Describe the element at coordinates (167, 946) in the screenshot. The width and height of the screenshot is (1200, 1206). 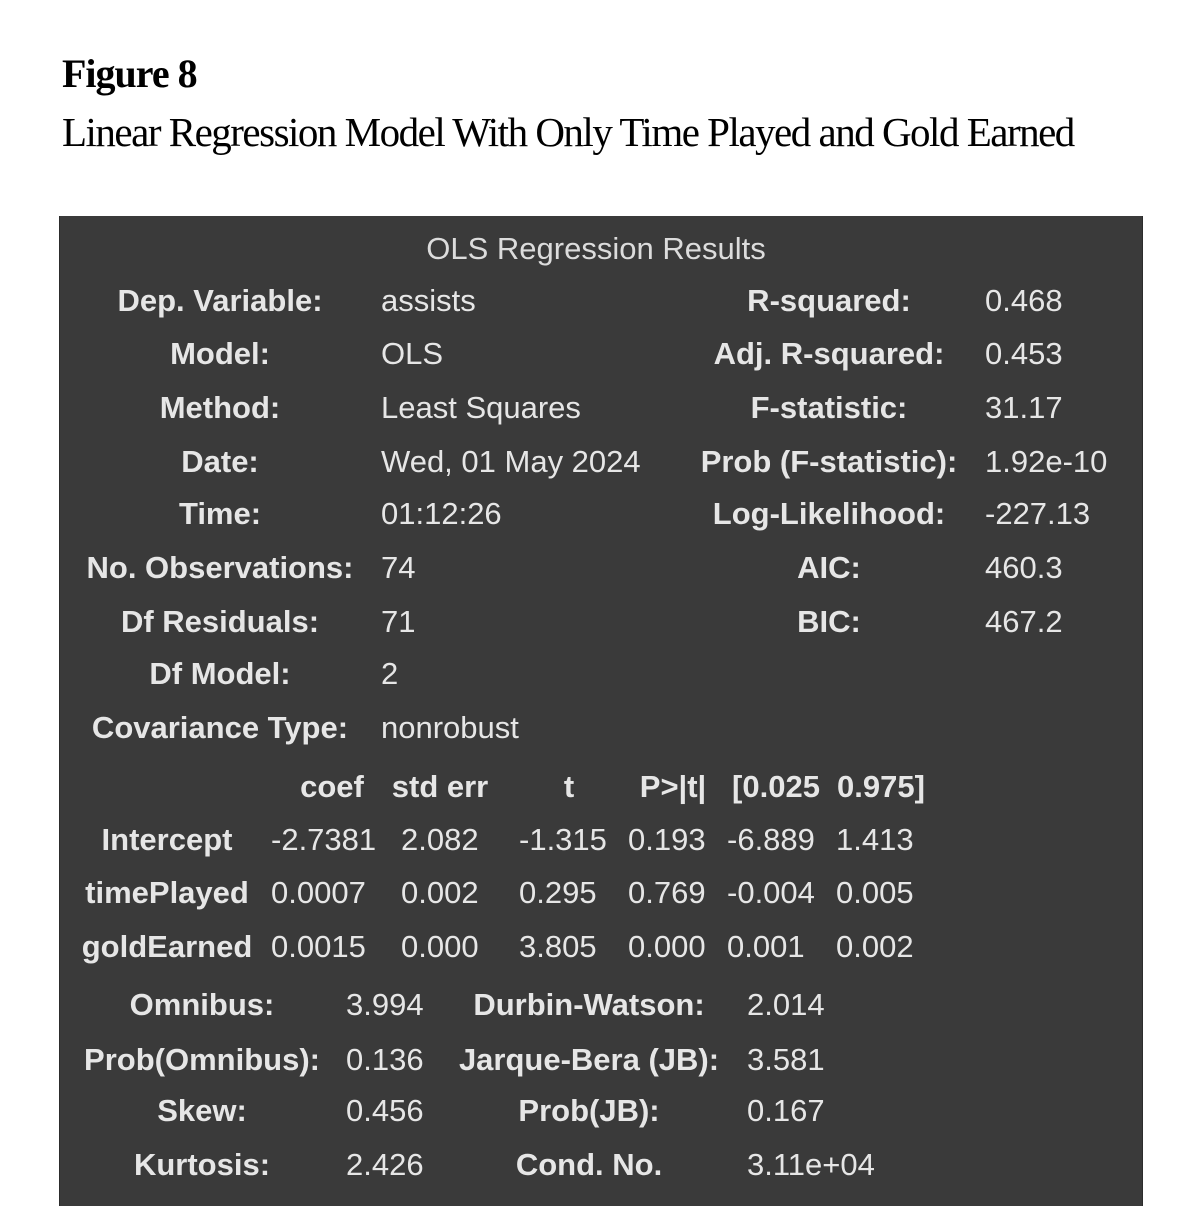
I see `coef-row-name: goldEarned` at that location.